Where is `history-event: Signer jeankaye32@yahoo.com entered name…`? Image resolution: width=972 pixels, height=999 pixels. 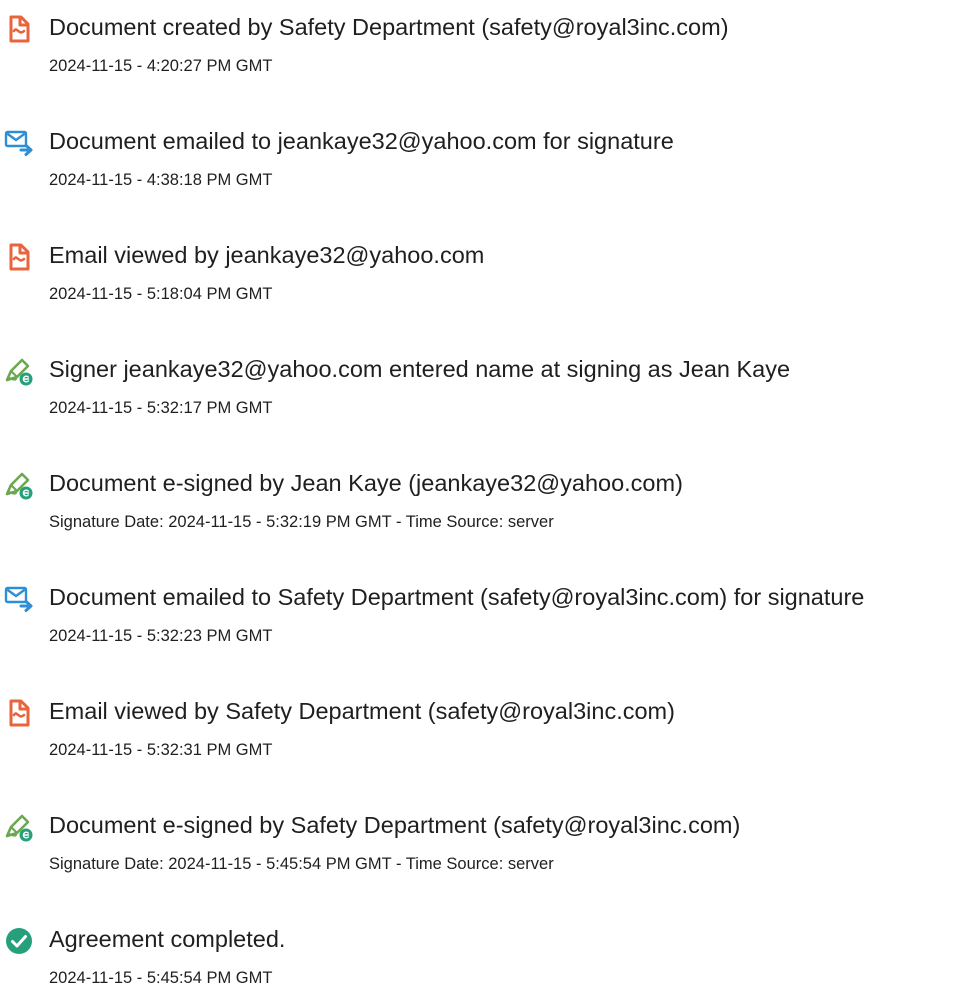
history-event: Signer jeankaye32@yahoo.com entered name… is located at coordinates (486, 403).